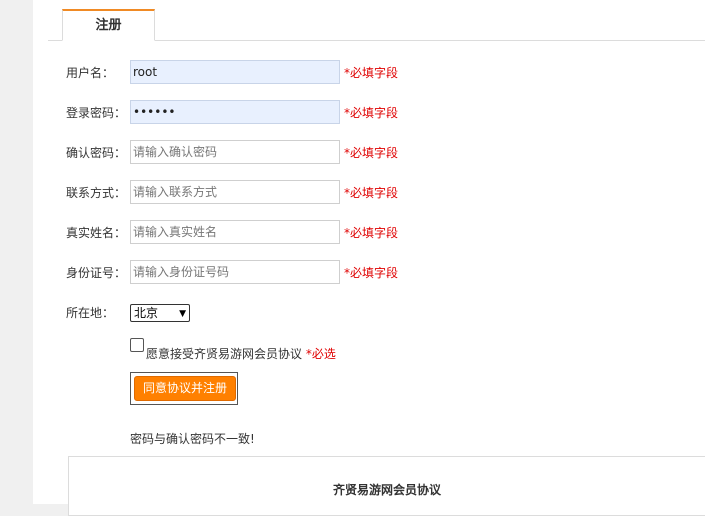 This screenshot has width=705, height=516. Describe the element at coordinates (224, 354) in the screenshot. I see `agreement-checkbox-text: 愿意接受齐贤易游网会员协议` at that location.